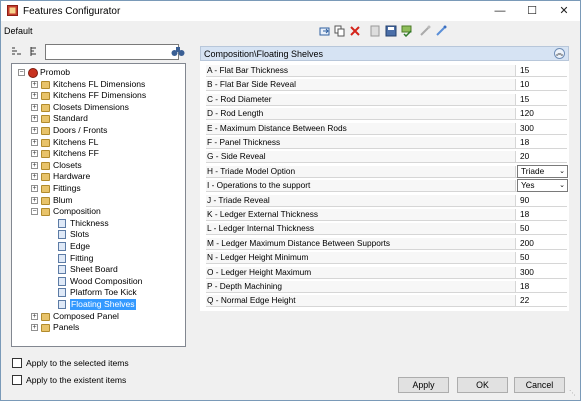  What do you see at coordinates (386, 287) in the screenshot?
I see `property-row: P - Depth Machining 18` at bounding box center [386, 287].